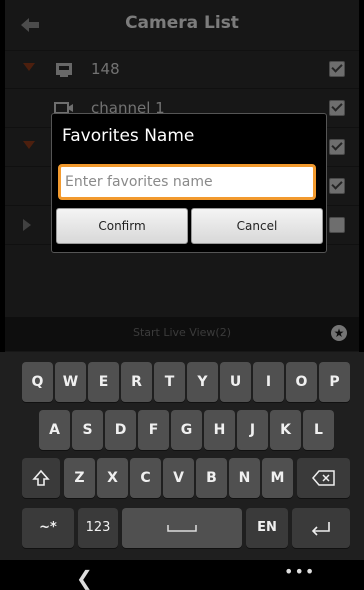 The height and width of the screenshot is (590, 364). Describe the element at coordinates (211, 478) in the screenshot. I see `key-b: B` at that location.